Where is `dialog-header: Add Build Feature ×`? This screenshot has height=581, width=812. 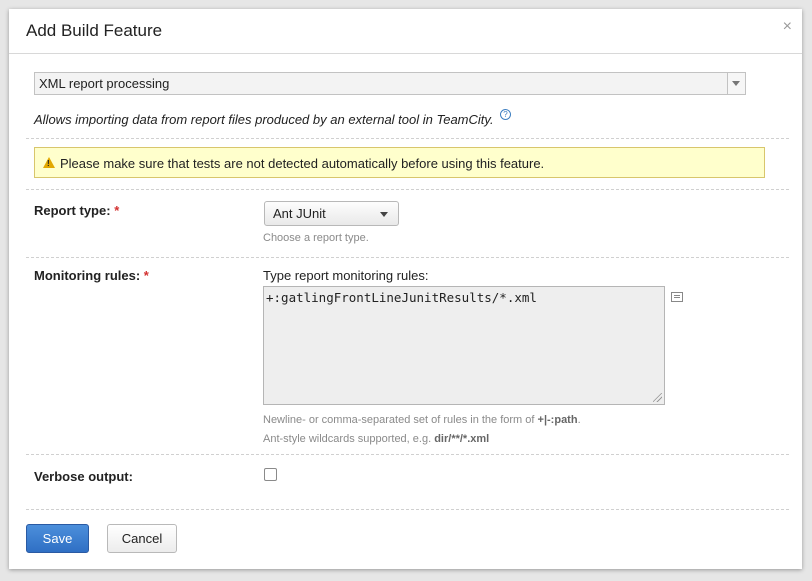
dialog-header: Add Build Feature × is located at coordinates (405, 31).